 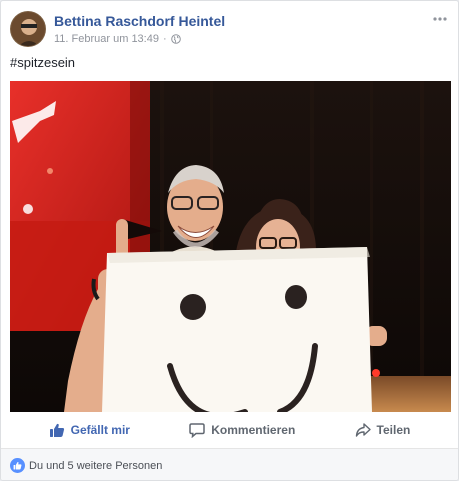 I want to click on post-meta: 11. Februar um 13:49 ·, so click(x=117, y=39).